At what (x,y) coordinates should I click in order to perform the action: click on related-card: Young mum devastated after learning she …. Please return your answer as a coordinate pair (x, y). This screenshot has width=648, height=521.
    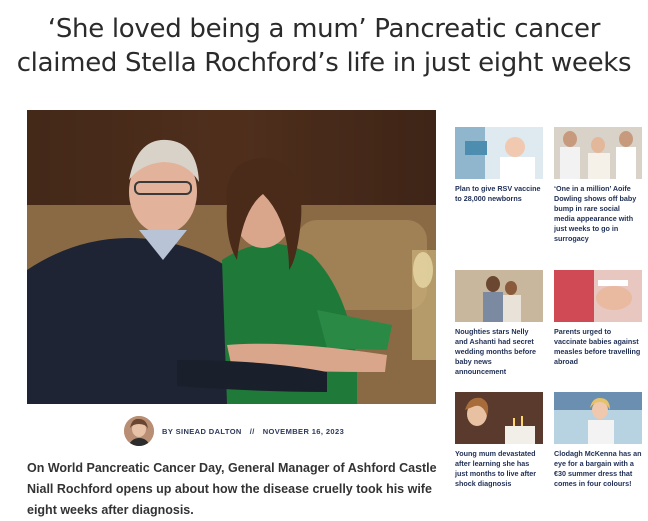
    Looking at the image, I should click on (499, 440).